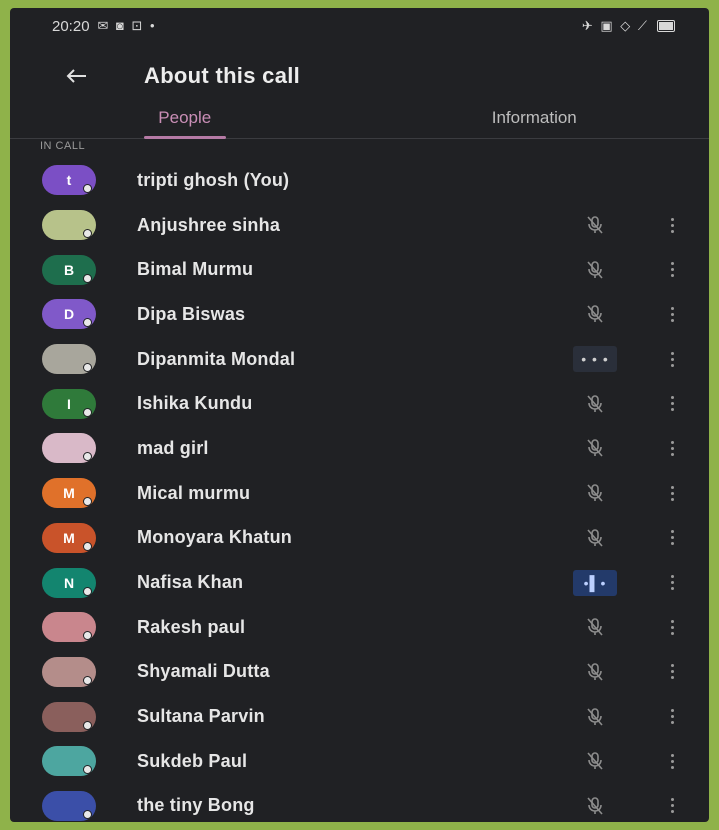  I want to click on participant-row: Shyamali Dutta, so click(359, 672).